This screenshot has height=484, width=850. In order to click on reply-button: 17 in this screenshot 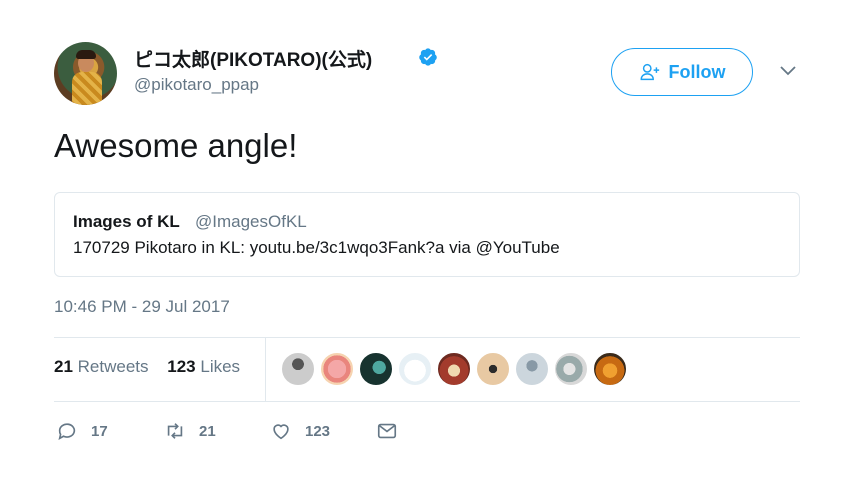, I will do `click(82, 431)`.